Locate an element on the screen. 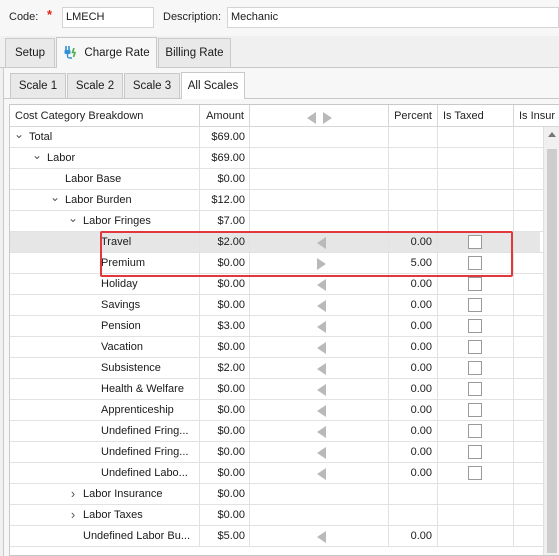 This screenshot has height=556, width=559. table-row: Holiday $0.00 0.00 is located at coordinates (277, 284).